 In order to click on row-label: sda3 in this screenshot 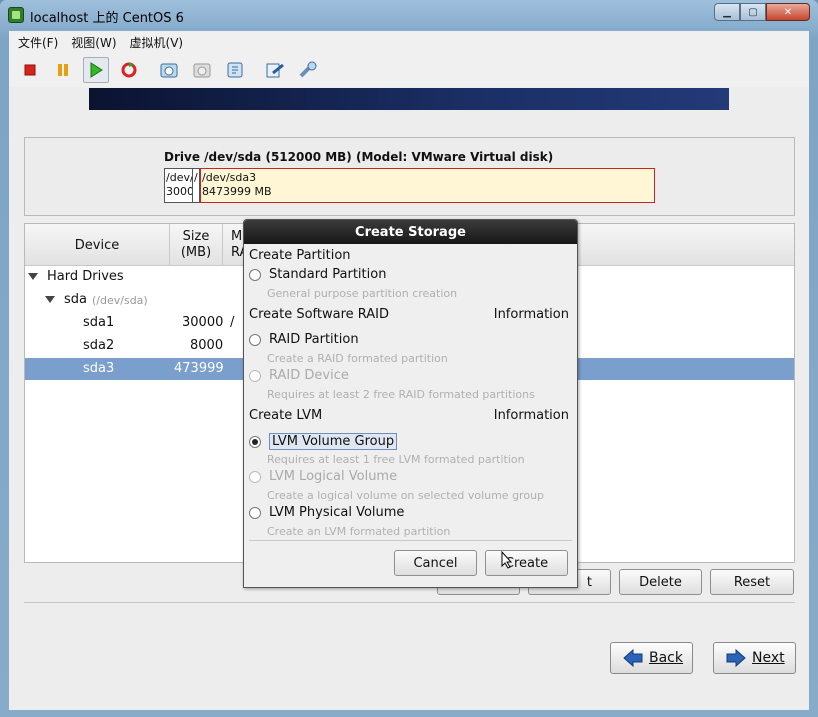, I will do `click(99, 368)`.